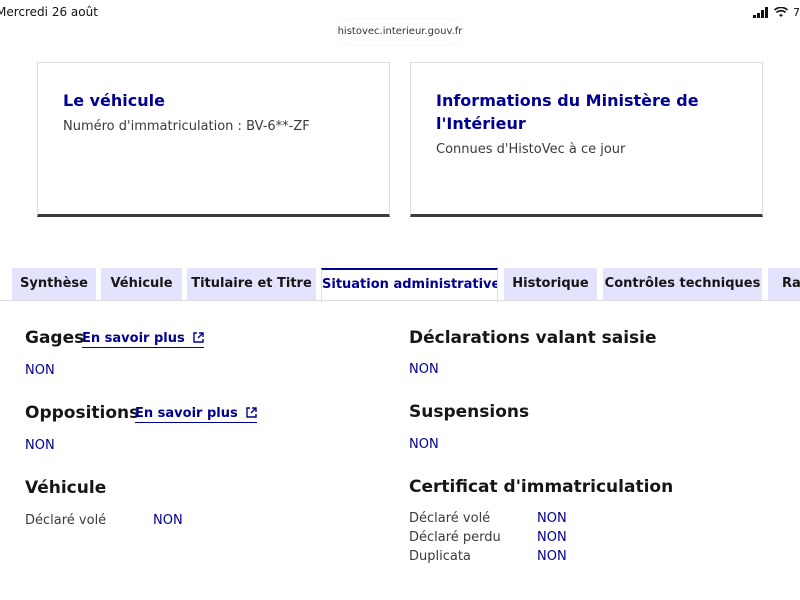 The width and height of the screenshot is (800, 600). Describe the element at coordinates (552, 518) in the screenshot. I see `certificat-vole-value: NON` at that location.